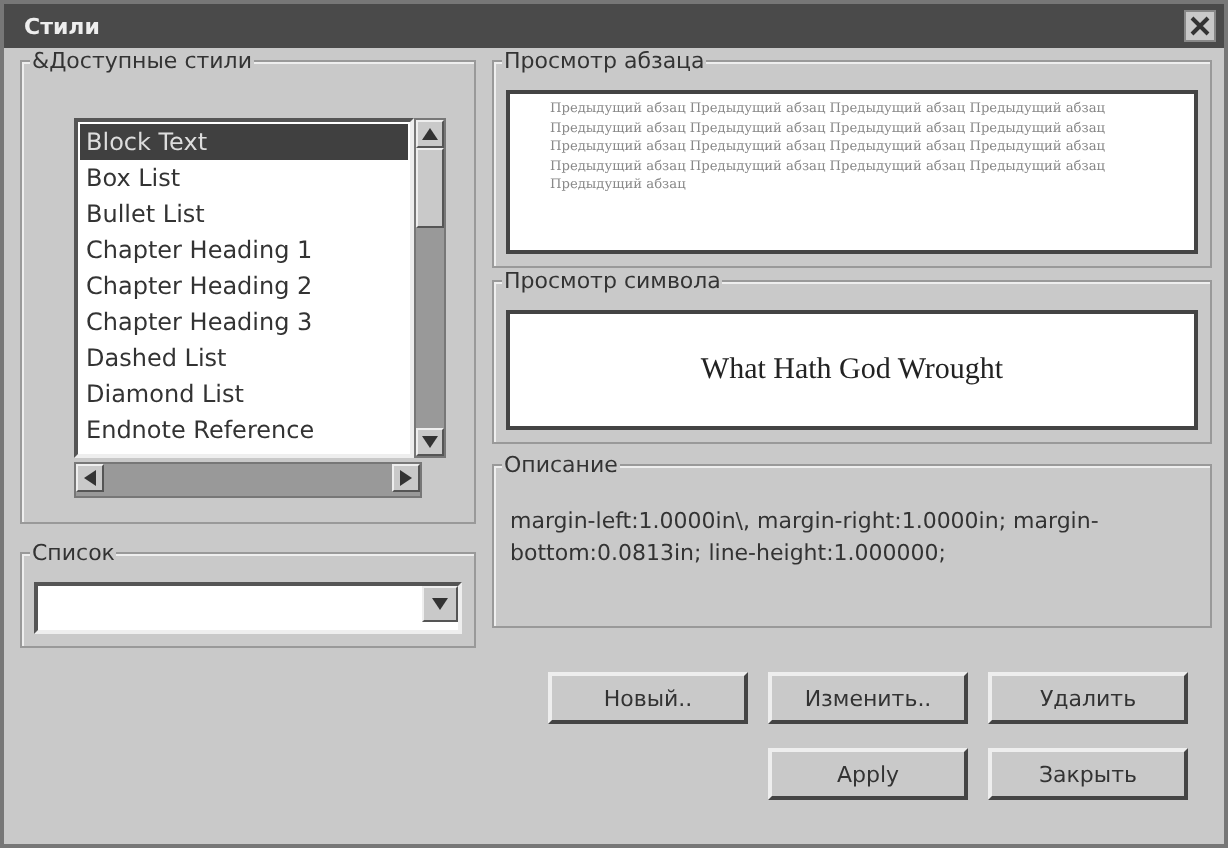 Image resolution: width=1228 pixels, height=848 pixels. Describe the element at coordinates (244, 178) in the screenshot. I see `style-item: Box List` at that location.